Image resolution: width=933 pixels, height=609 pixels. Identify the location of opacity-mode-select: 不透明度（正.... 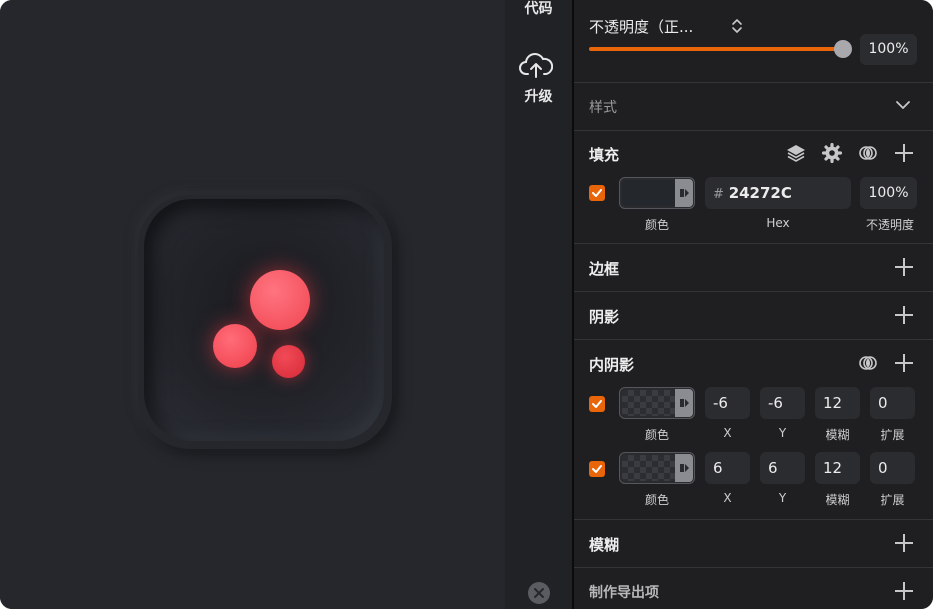
(641, 26).